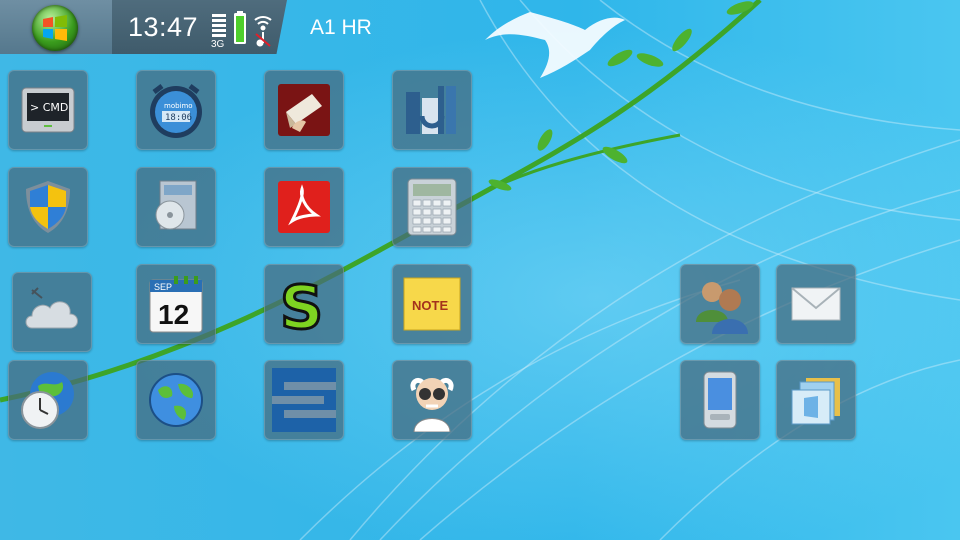 The height and width of the screenshot is (540, 960). I want to click on stacked-s-app-tile, so click(304, 400).